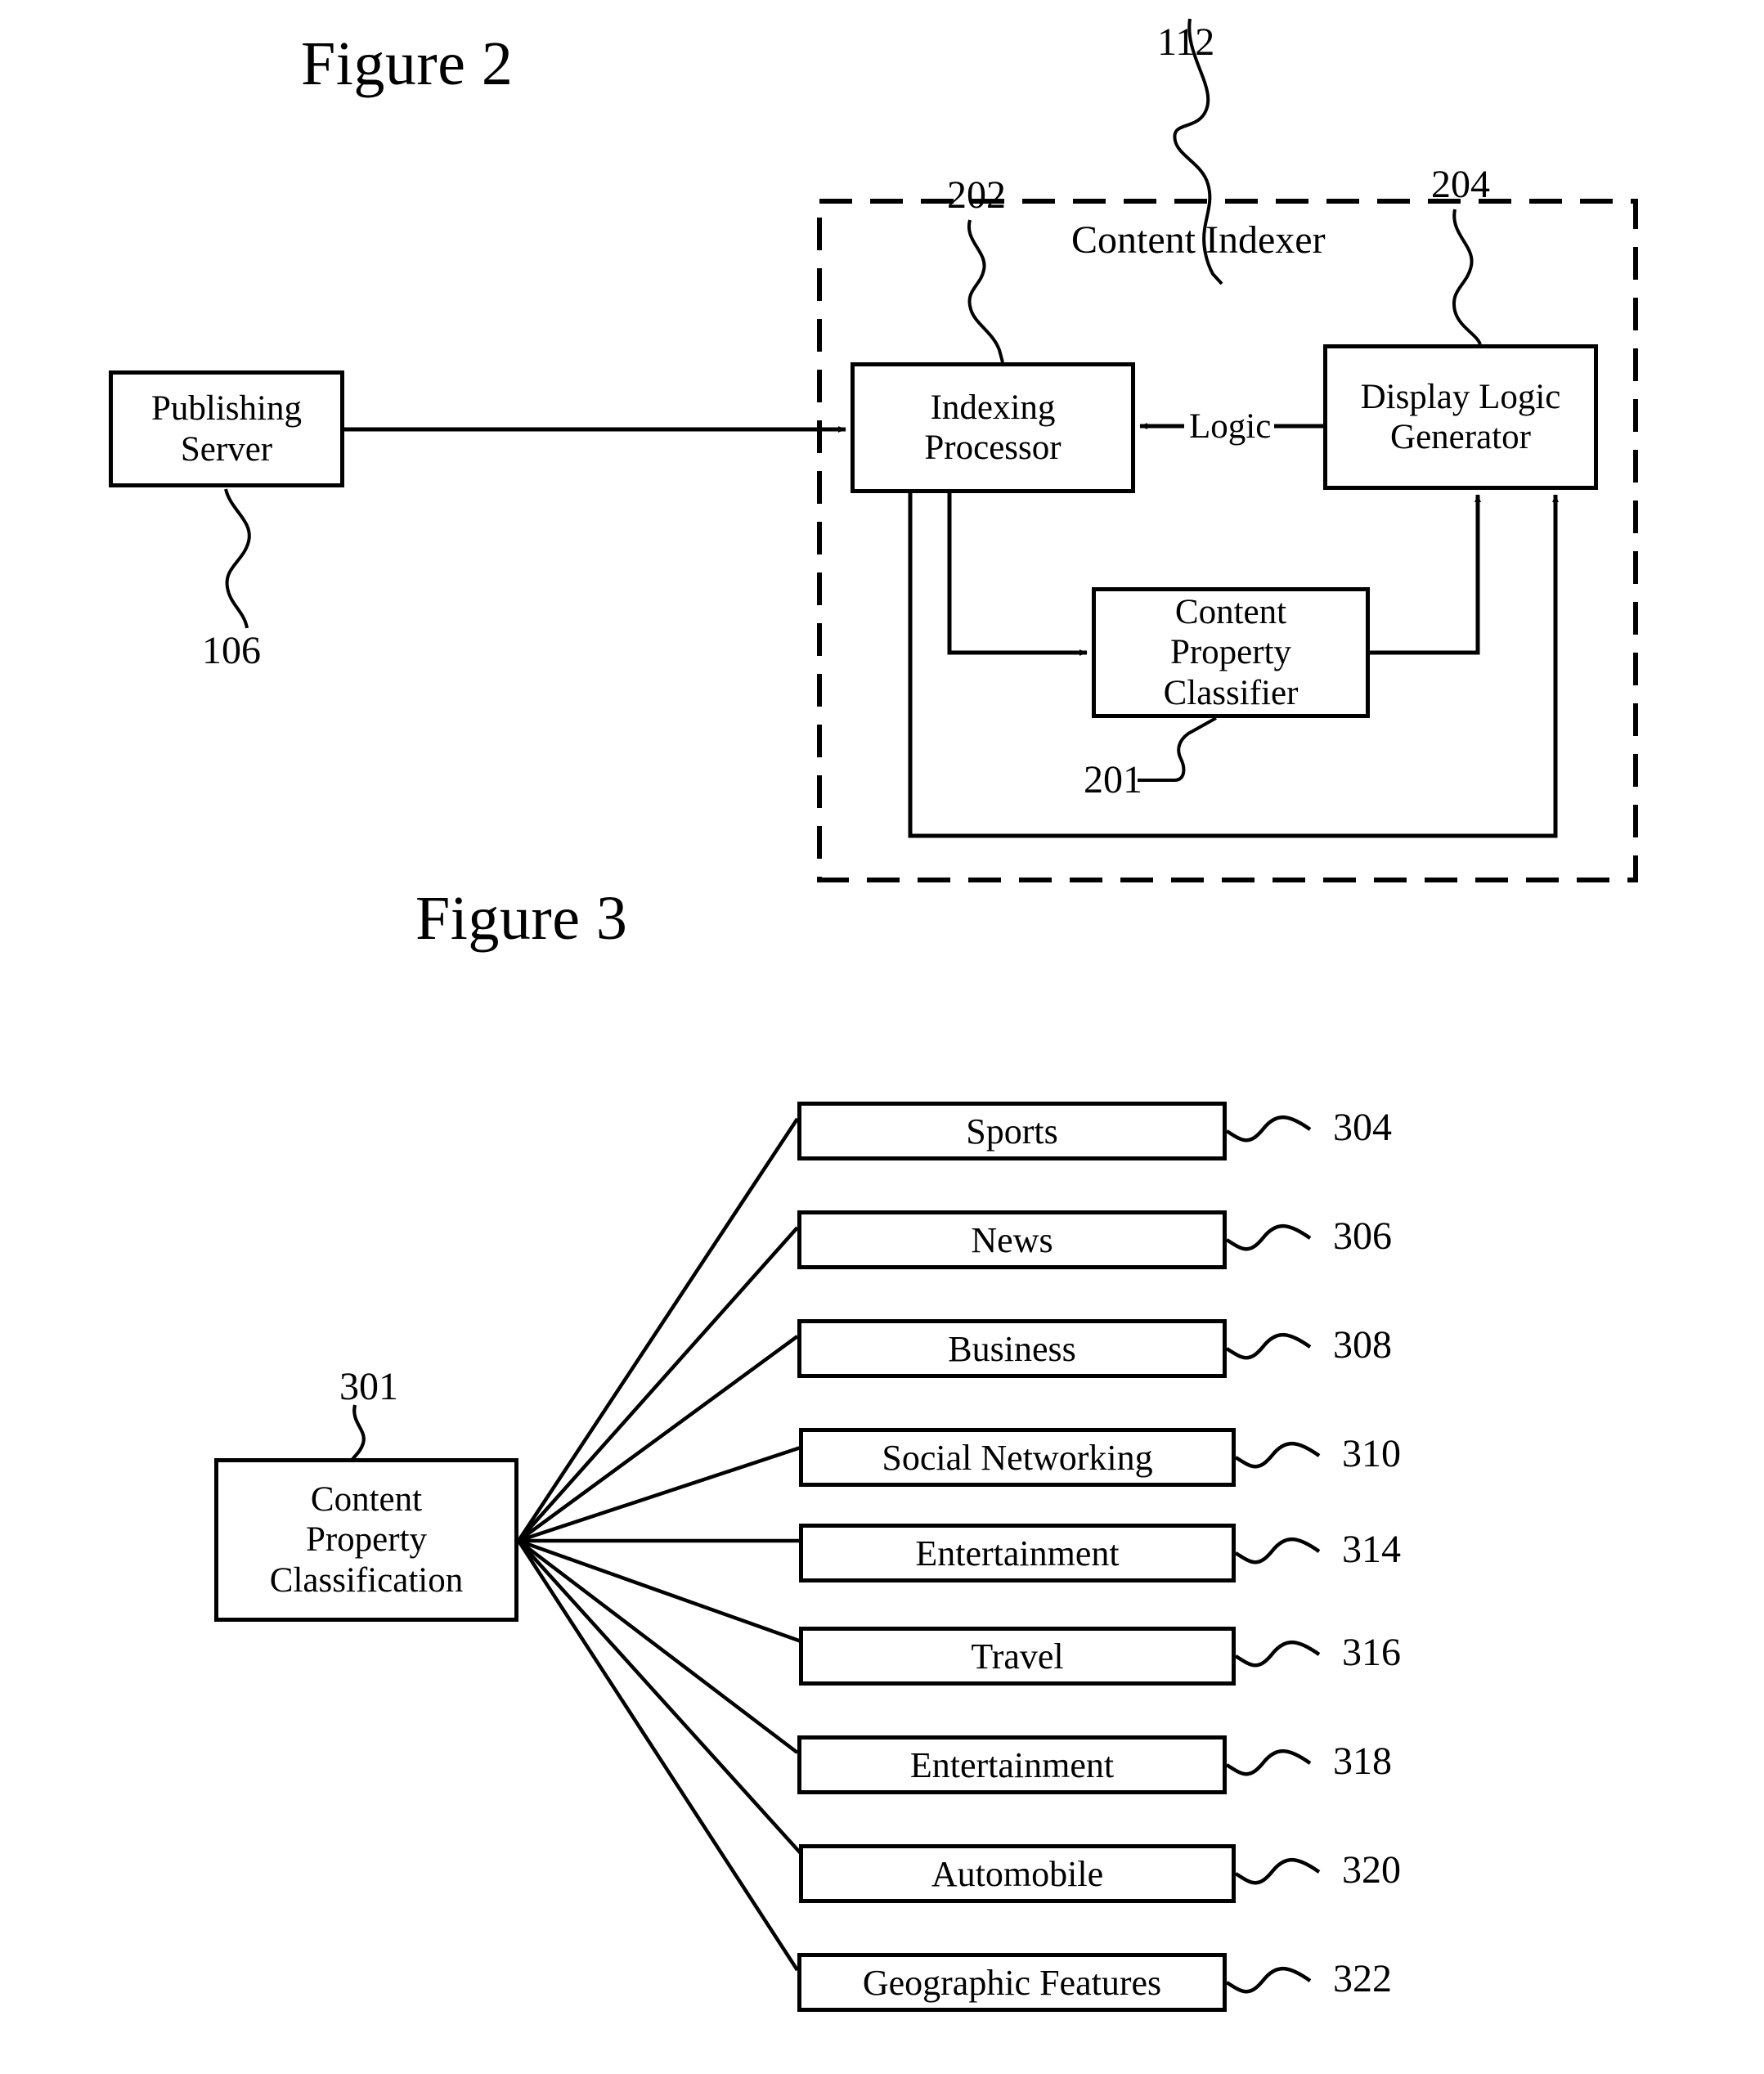  I want to click on reference-numeral-310: 310, so click(1371, 1453).